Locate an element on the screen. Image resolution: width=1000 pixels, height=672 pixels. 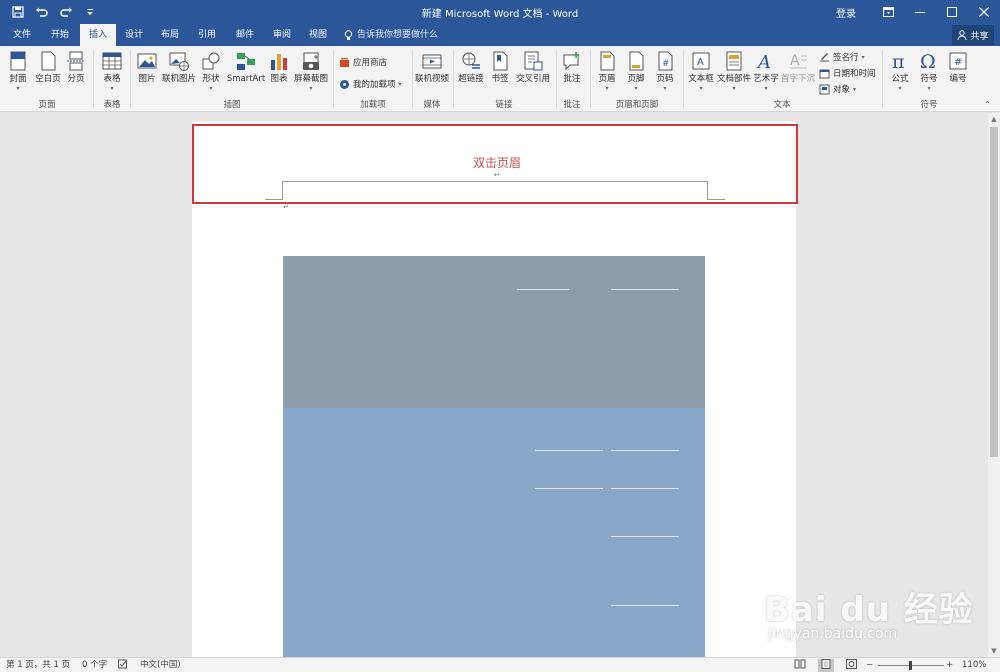
tab-review: 审阅 is located at coordinates (282, 35).